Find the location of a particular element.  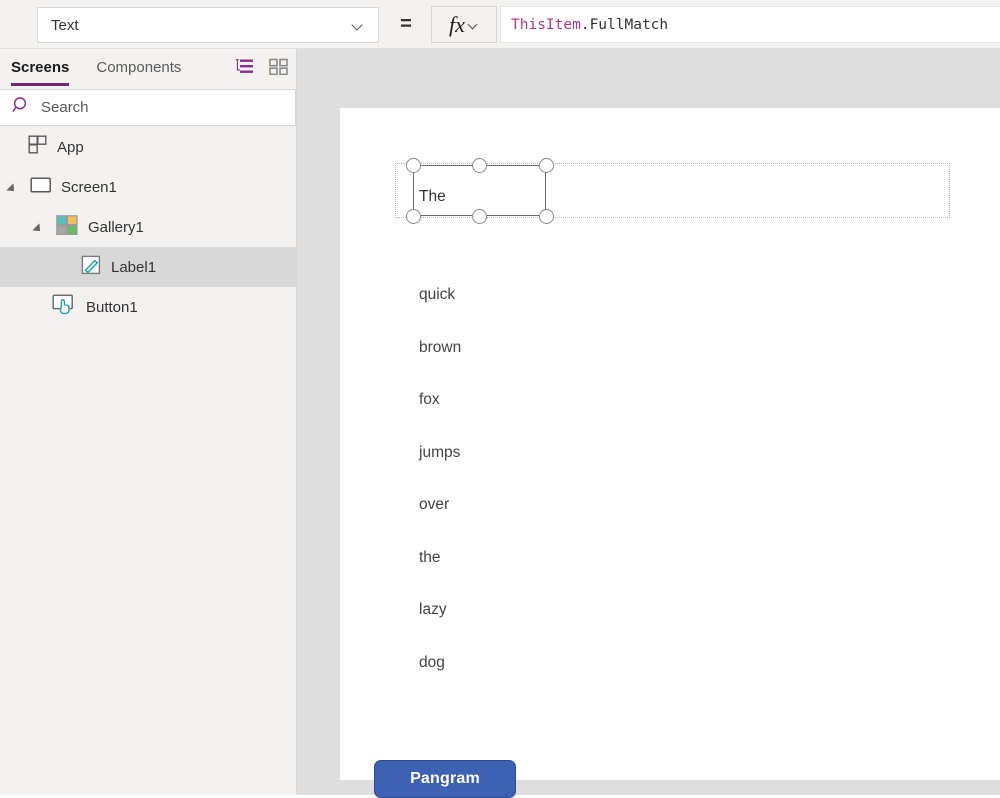

tree-item-label: Label1 is located at coordinates (134, 267).